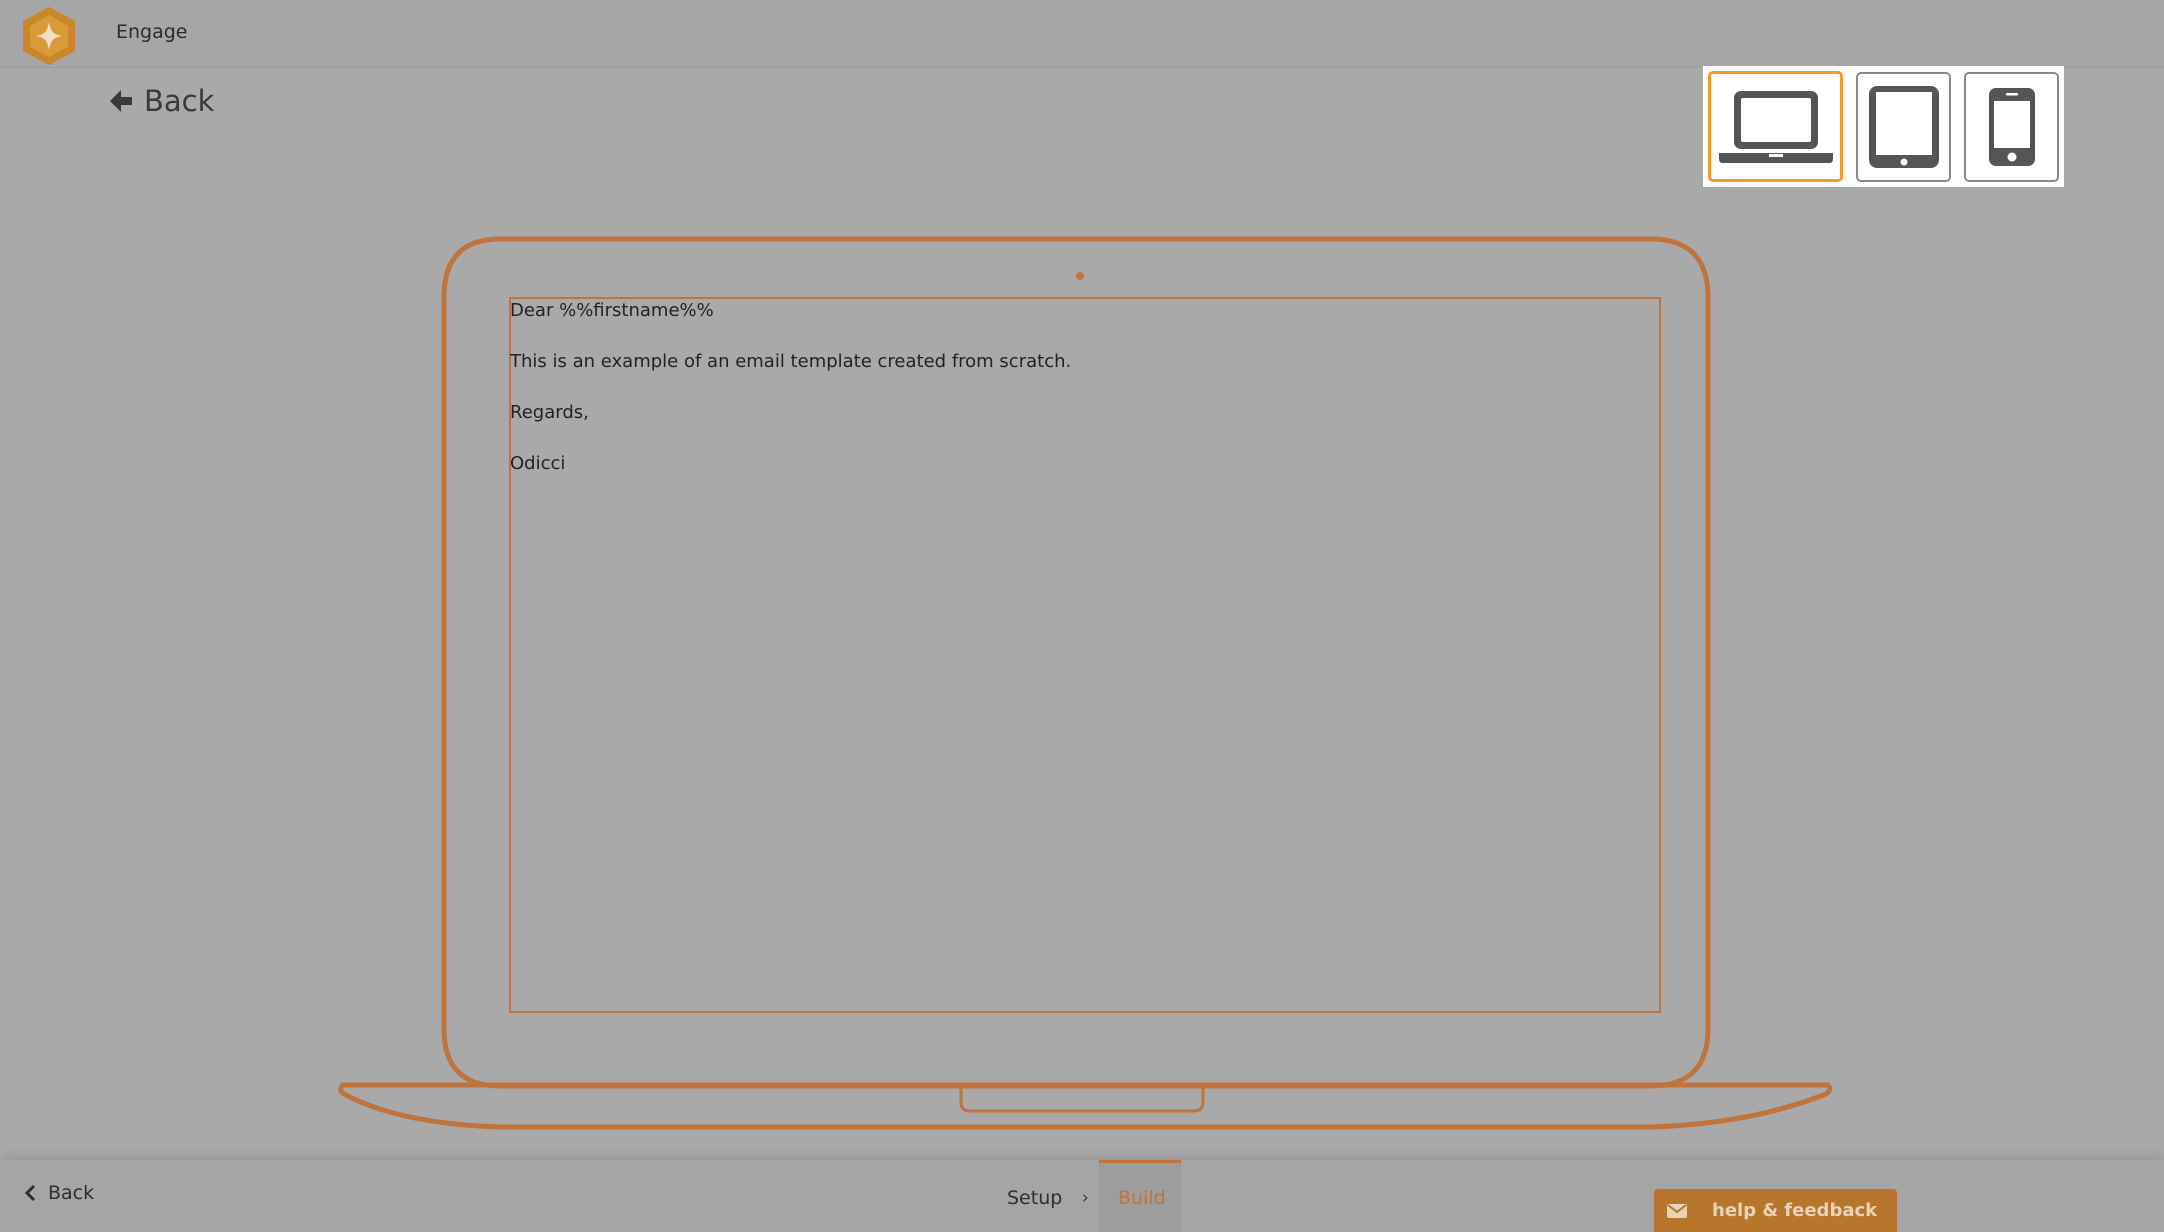 This screenshot has height=1232, width=2164. Describe the element at coordinates (152, 32) in the screenshot. I see `app-name: Engage` at that location.